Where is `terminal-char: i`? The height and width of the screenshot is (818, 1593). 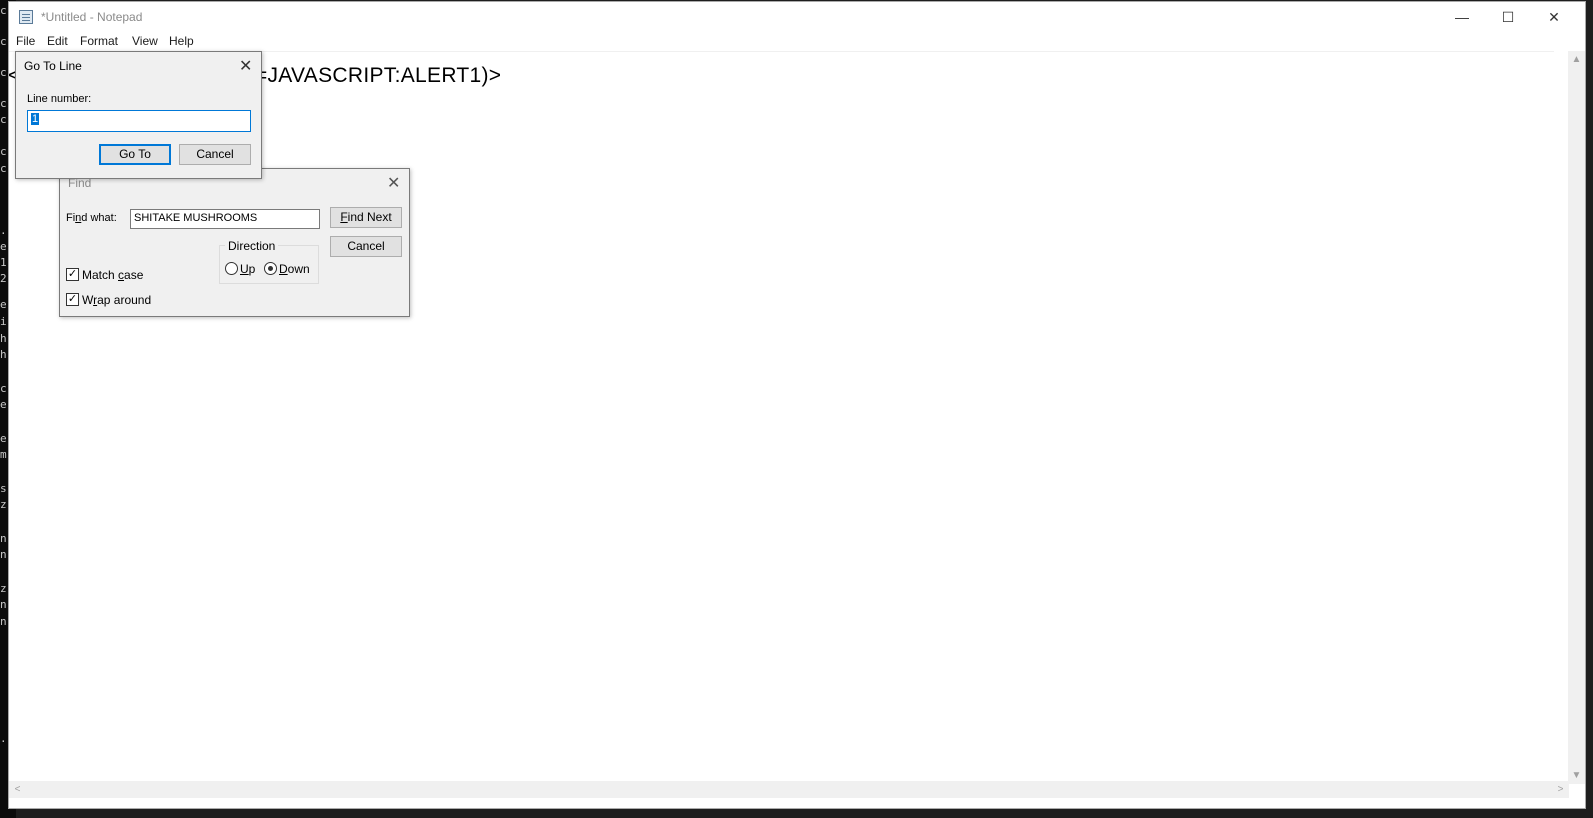
terminal-char: i is located at coordinates (3, 321).